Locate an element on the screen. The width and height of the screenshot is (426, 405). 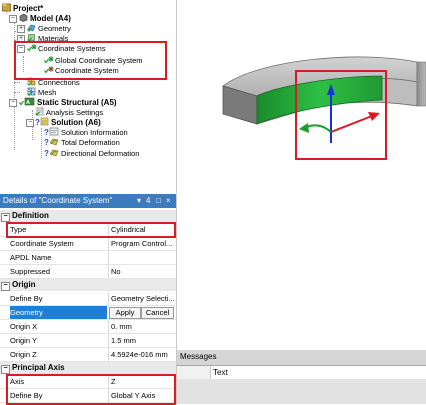
tree-label: Model (A4) is located at coordinates (50, 18).